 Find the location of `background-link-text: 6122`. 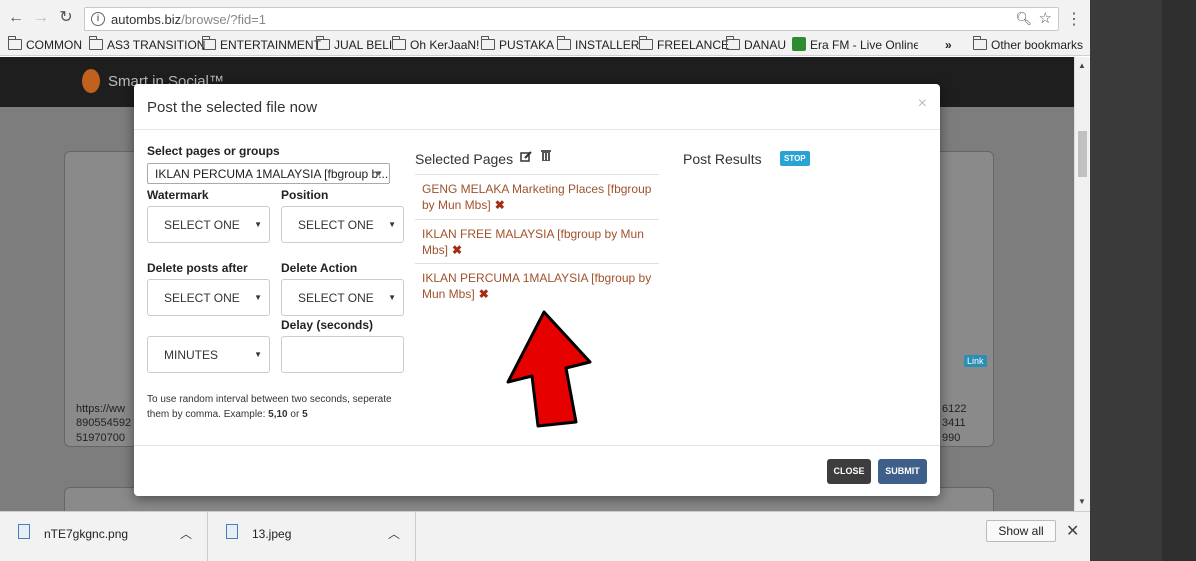

background-link-text: 6122 is located at coordinates (954, 409).